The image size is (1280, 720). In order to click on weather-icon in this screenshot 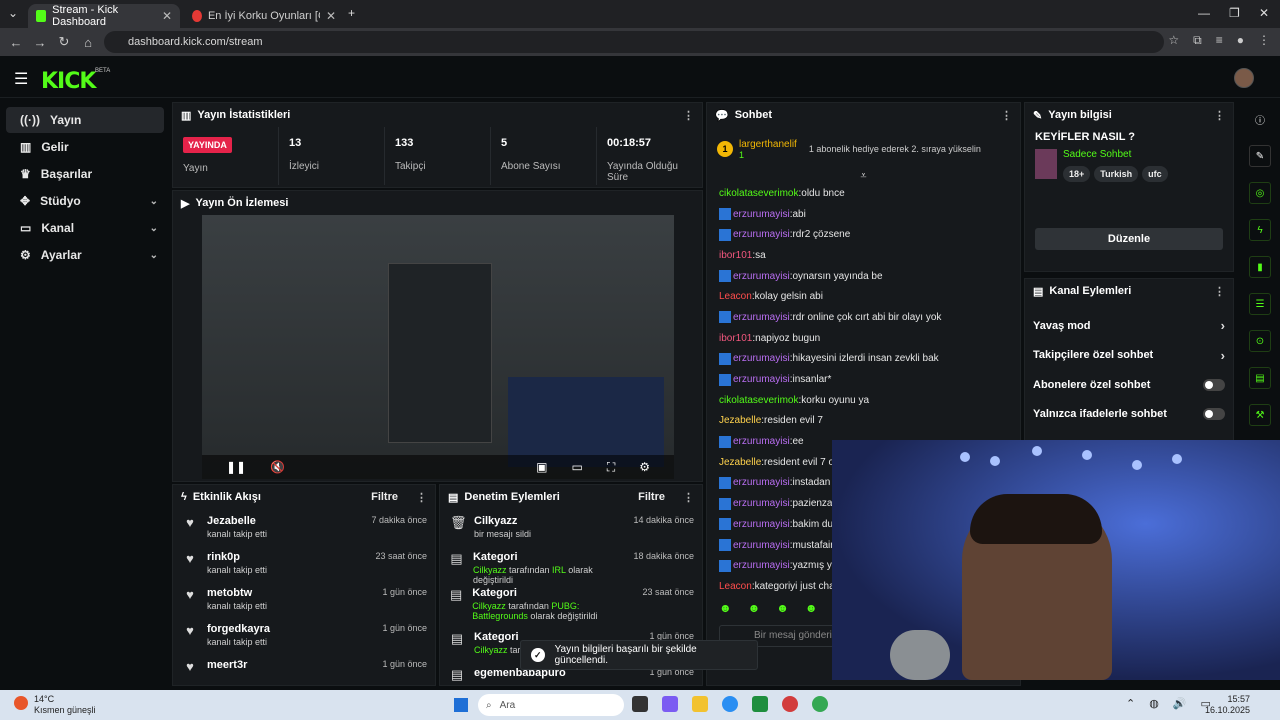, I will do `click(21, 703)`.